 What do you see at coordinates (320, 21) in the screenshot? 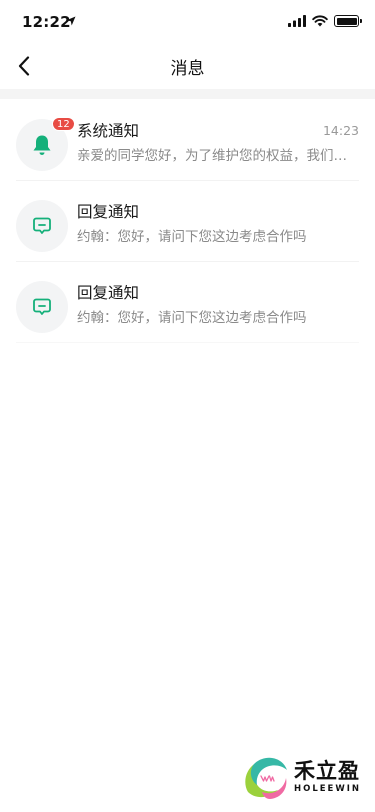
I see `wifi-icon` at bounding box center [320, 21].